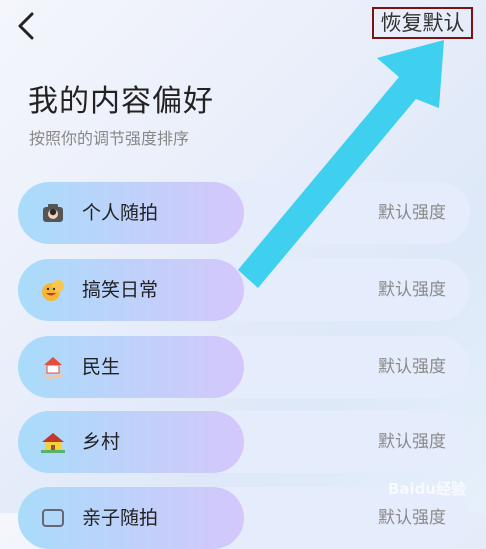  What do you see at coordinates (120, 213) in the screenshot?
I see `row-label: 个人随拍` at bounding box center [120, 213].